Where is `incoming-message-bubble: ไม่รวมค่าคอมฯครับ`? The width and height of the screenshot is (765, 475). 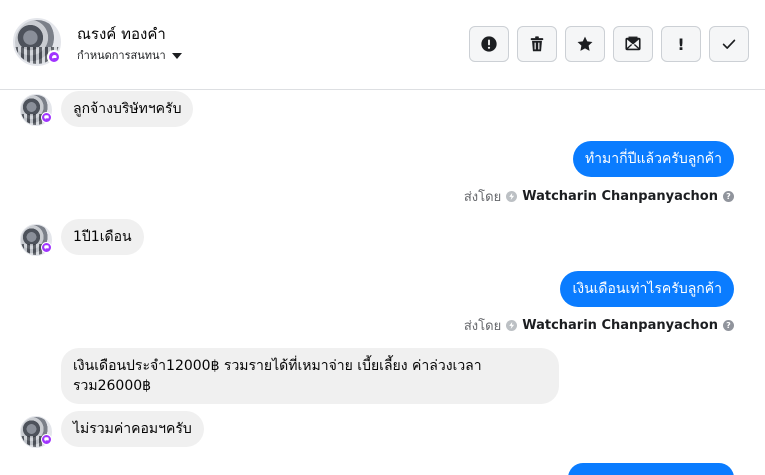
incoming-message-bubble: ไม่รวมค่าคอมฯครับ is located at coordinates (132, 429).